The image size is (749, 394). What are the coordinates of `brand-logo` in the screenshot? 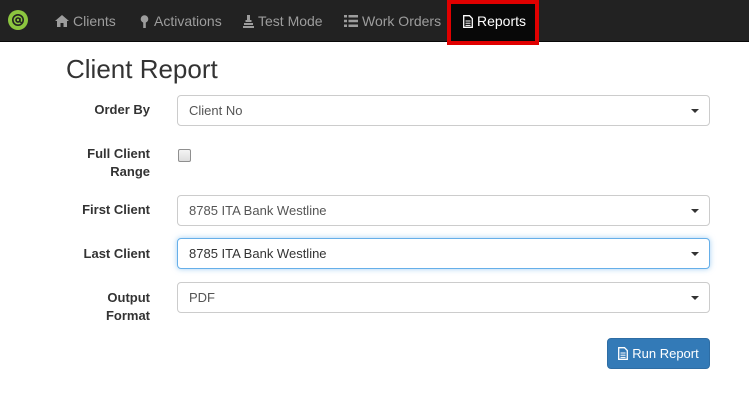 It's located at (18, 20).